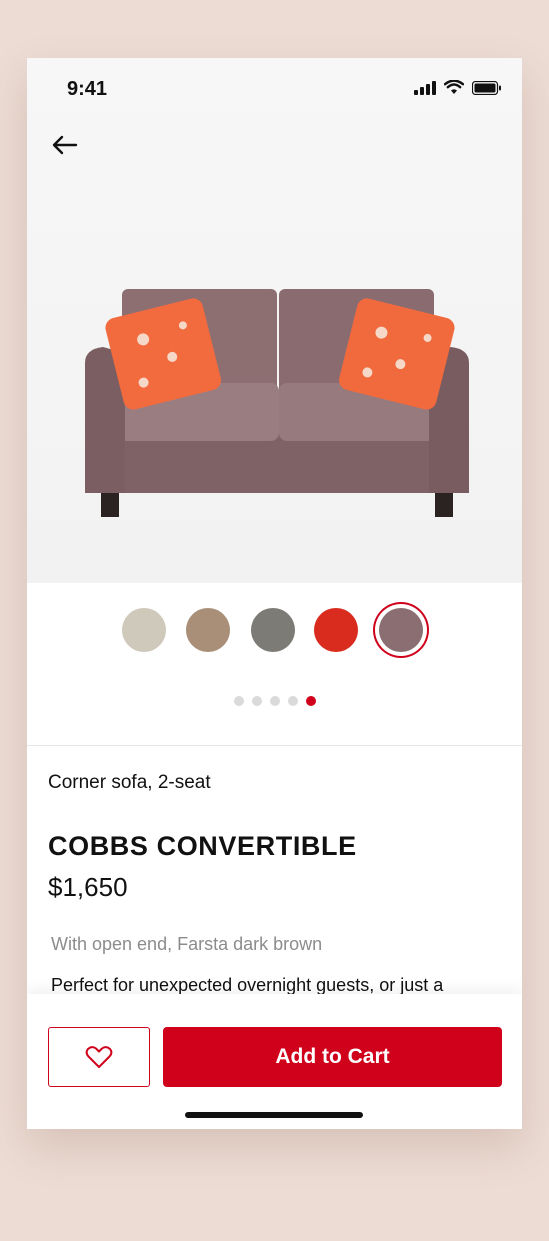 The width and height of the screenshot is (549, 1241). I want to click on bottom-action-bar: Add to Cart, so click(274, 1061).